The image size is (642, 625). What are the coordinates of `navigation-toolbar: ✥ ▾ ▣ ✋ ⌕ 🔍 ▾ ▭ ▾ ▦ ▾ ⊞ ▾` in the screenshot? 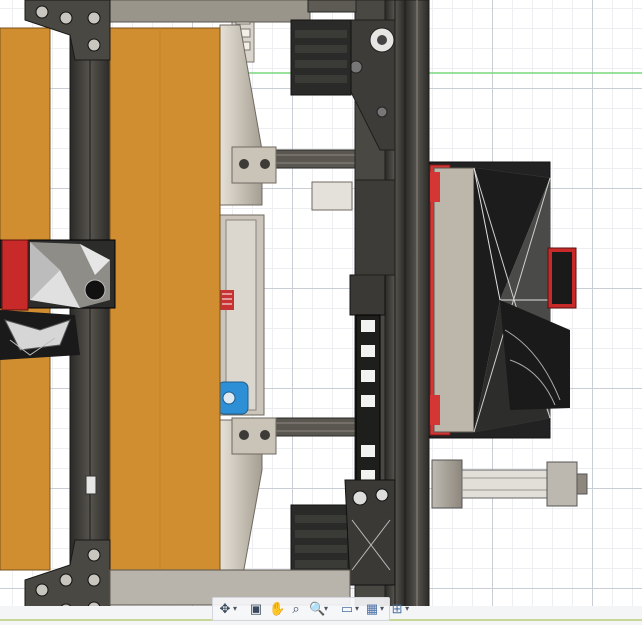 It's located at (310, 609).